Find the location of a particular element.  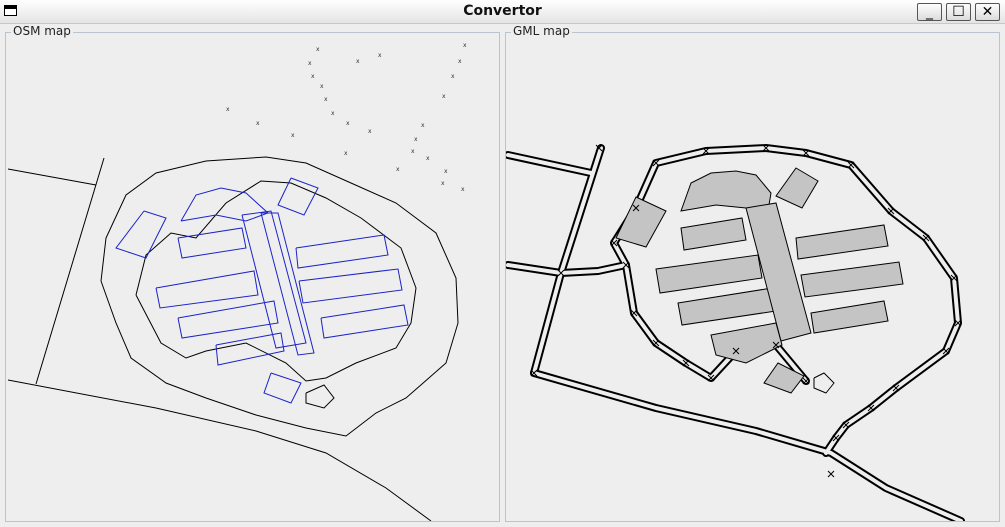

maximize-icon: ☐ is located at coordinates (958, 12).